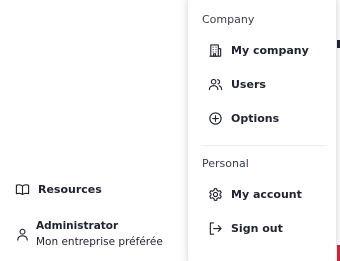  Describe the element at coordinates (215, 228) in the screenshot. I see `sign-out-icon` at that location.